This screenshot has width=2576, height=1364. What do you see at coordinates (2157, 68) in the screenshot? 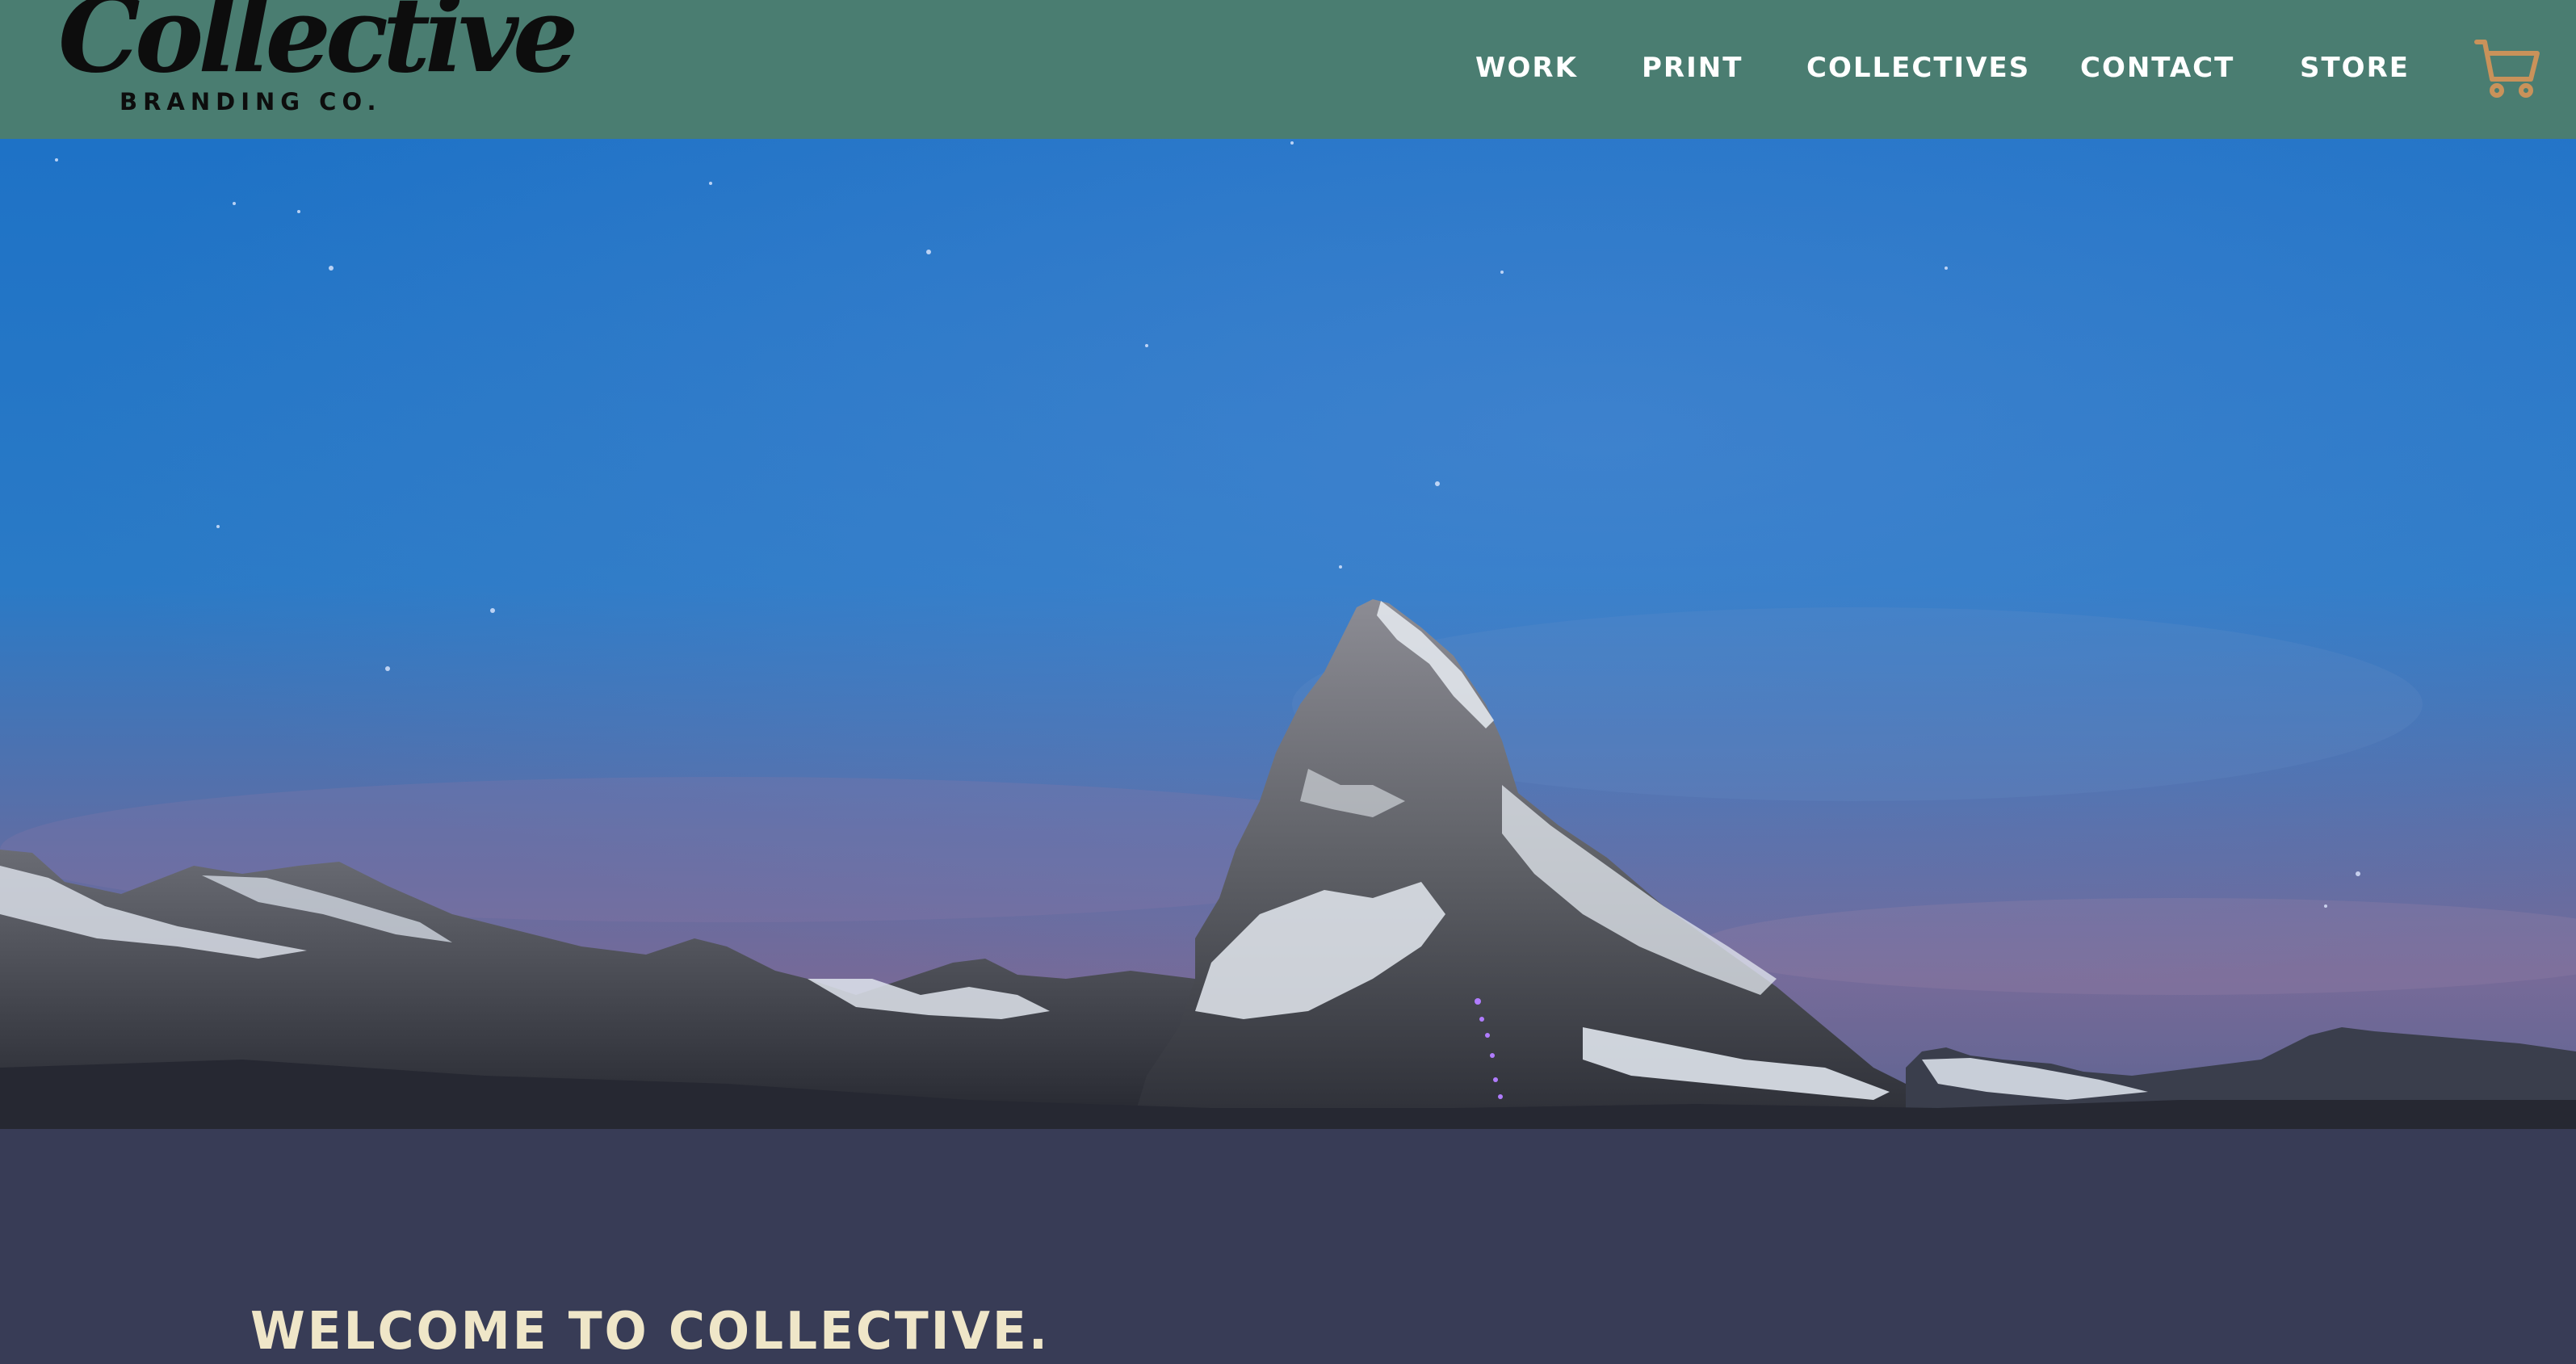
I see `nav-item-contact: CONTACT` at bounding box center [2157, 68].